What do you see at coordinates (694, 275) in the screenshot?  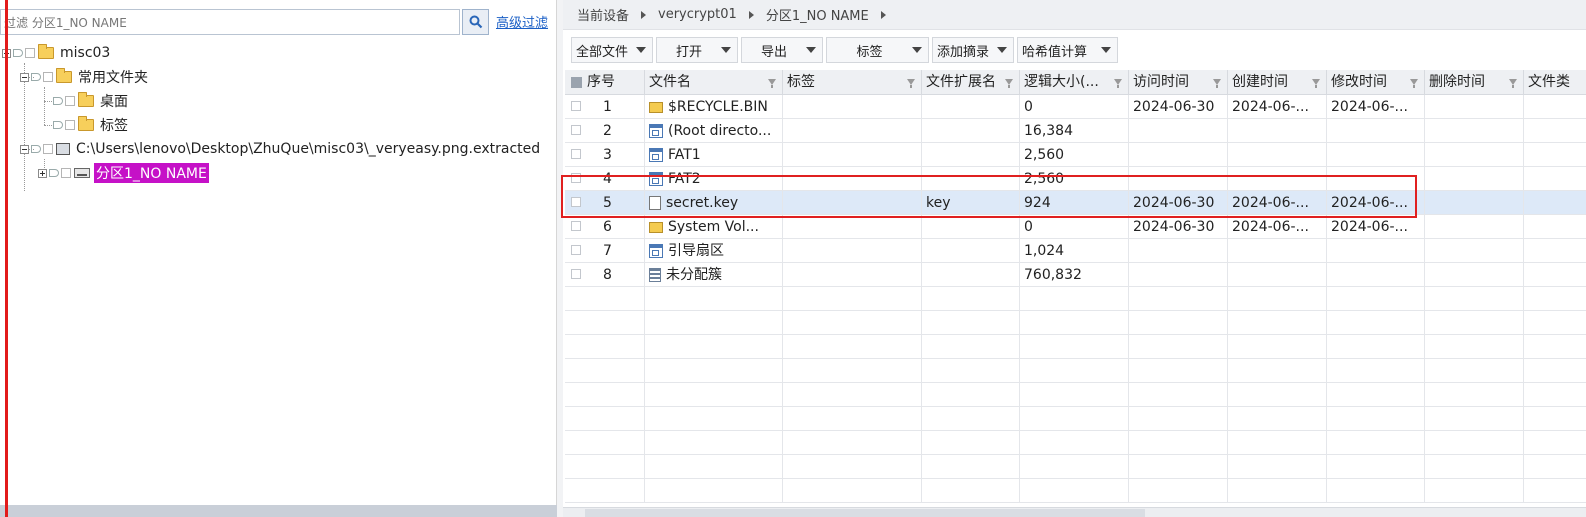 I see `file-name: 未分配簇` at bounding box center [694, 275].